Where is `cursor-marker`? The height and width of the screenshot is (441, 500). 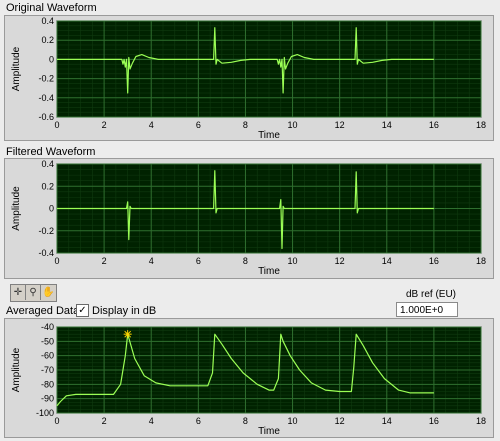 cursor-marker is located at coordinates (127, 334).